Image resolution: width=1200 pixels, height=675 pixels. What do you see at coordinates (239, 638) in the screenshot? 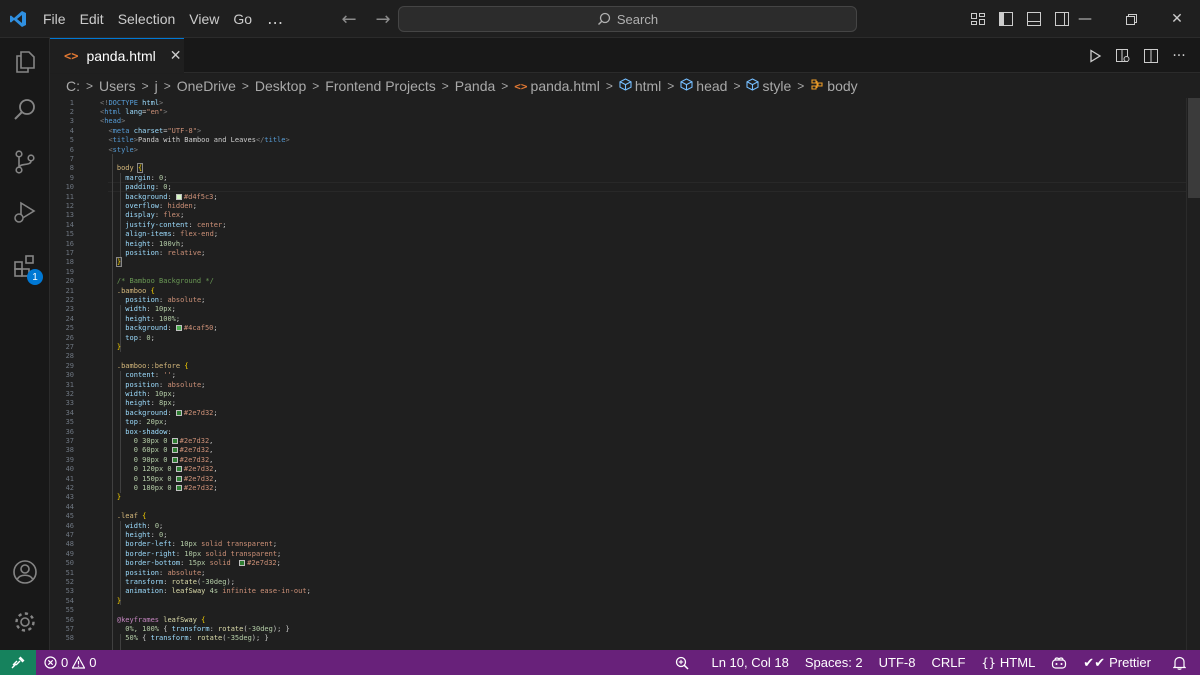
I see `code-token: -35deg` at bounding box center [239, 638].